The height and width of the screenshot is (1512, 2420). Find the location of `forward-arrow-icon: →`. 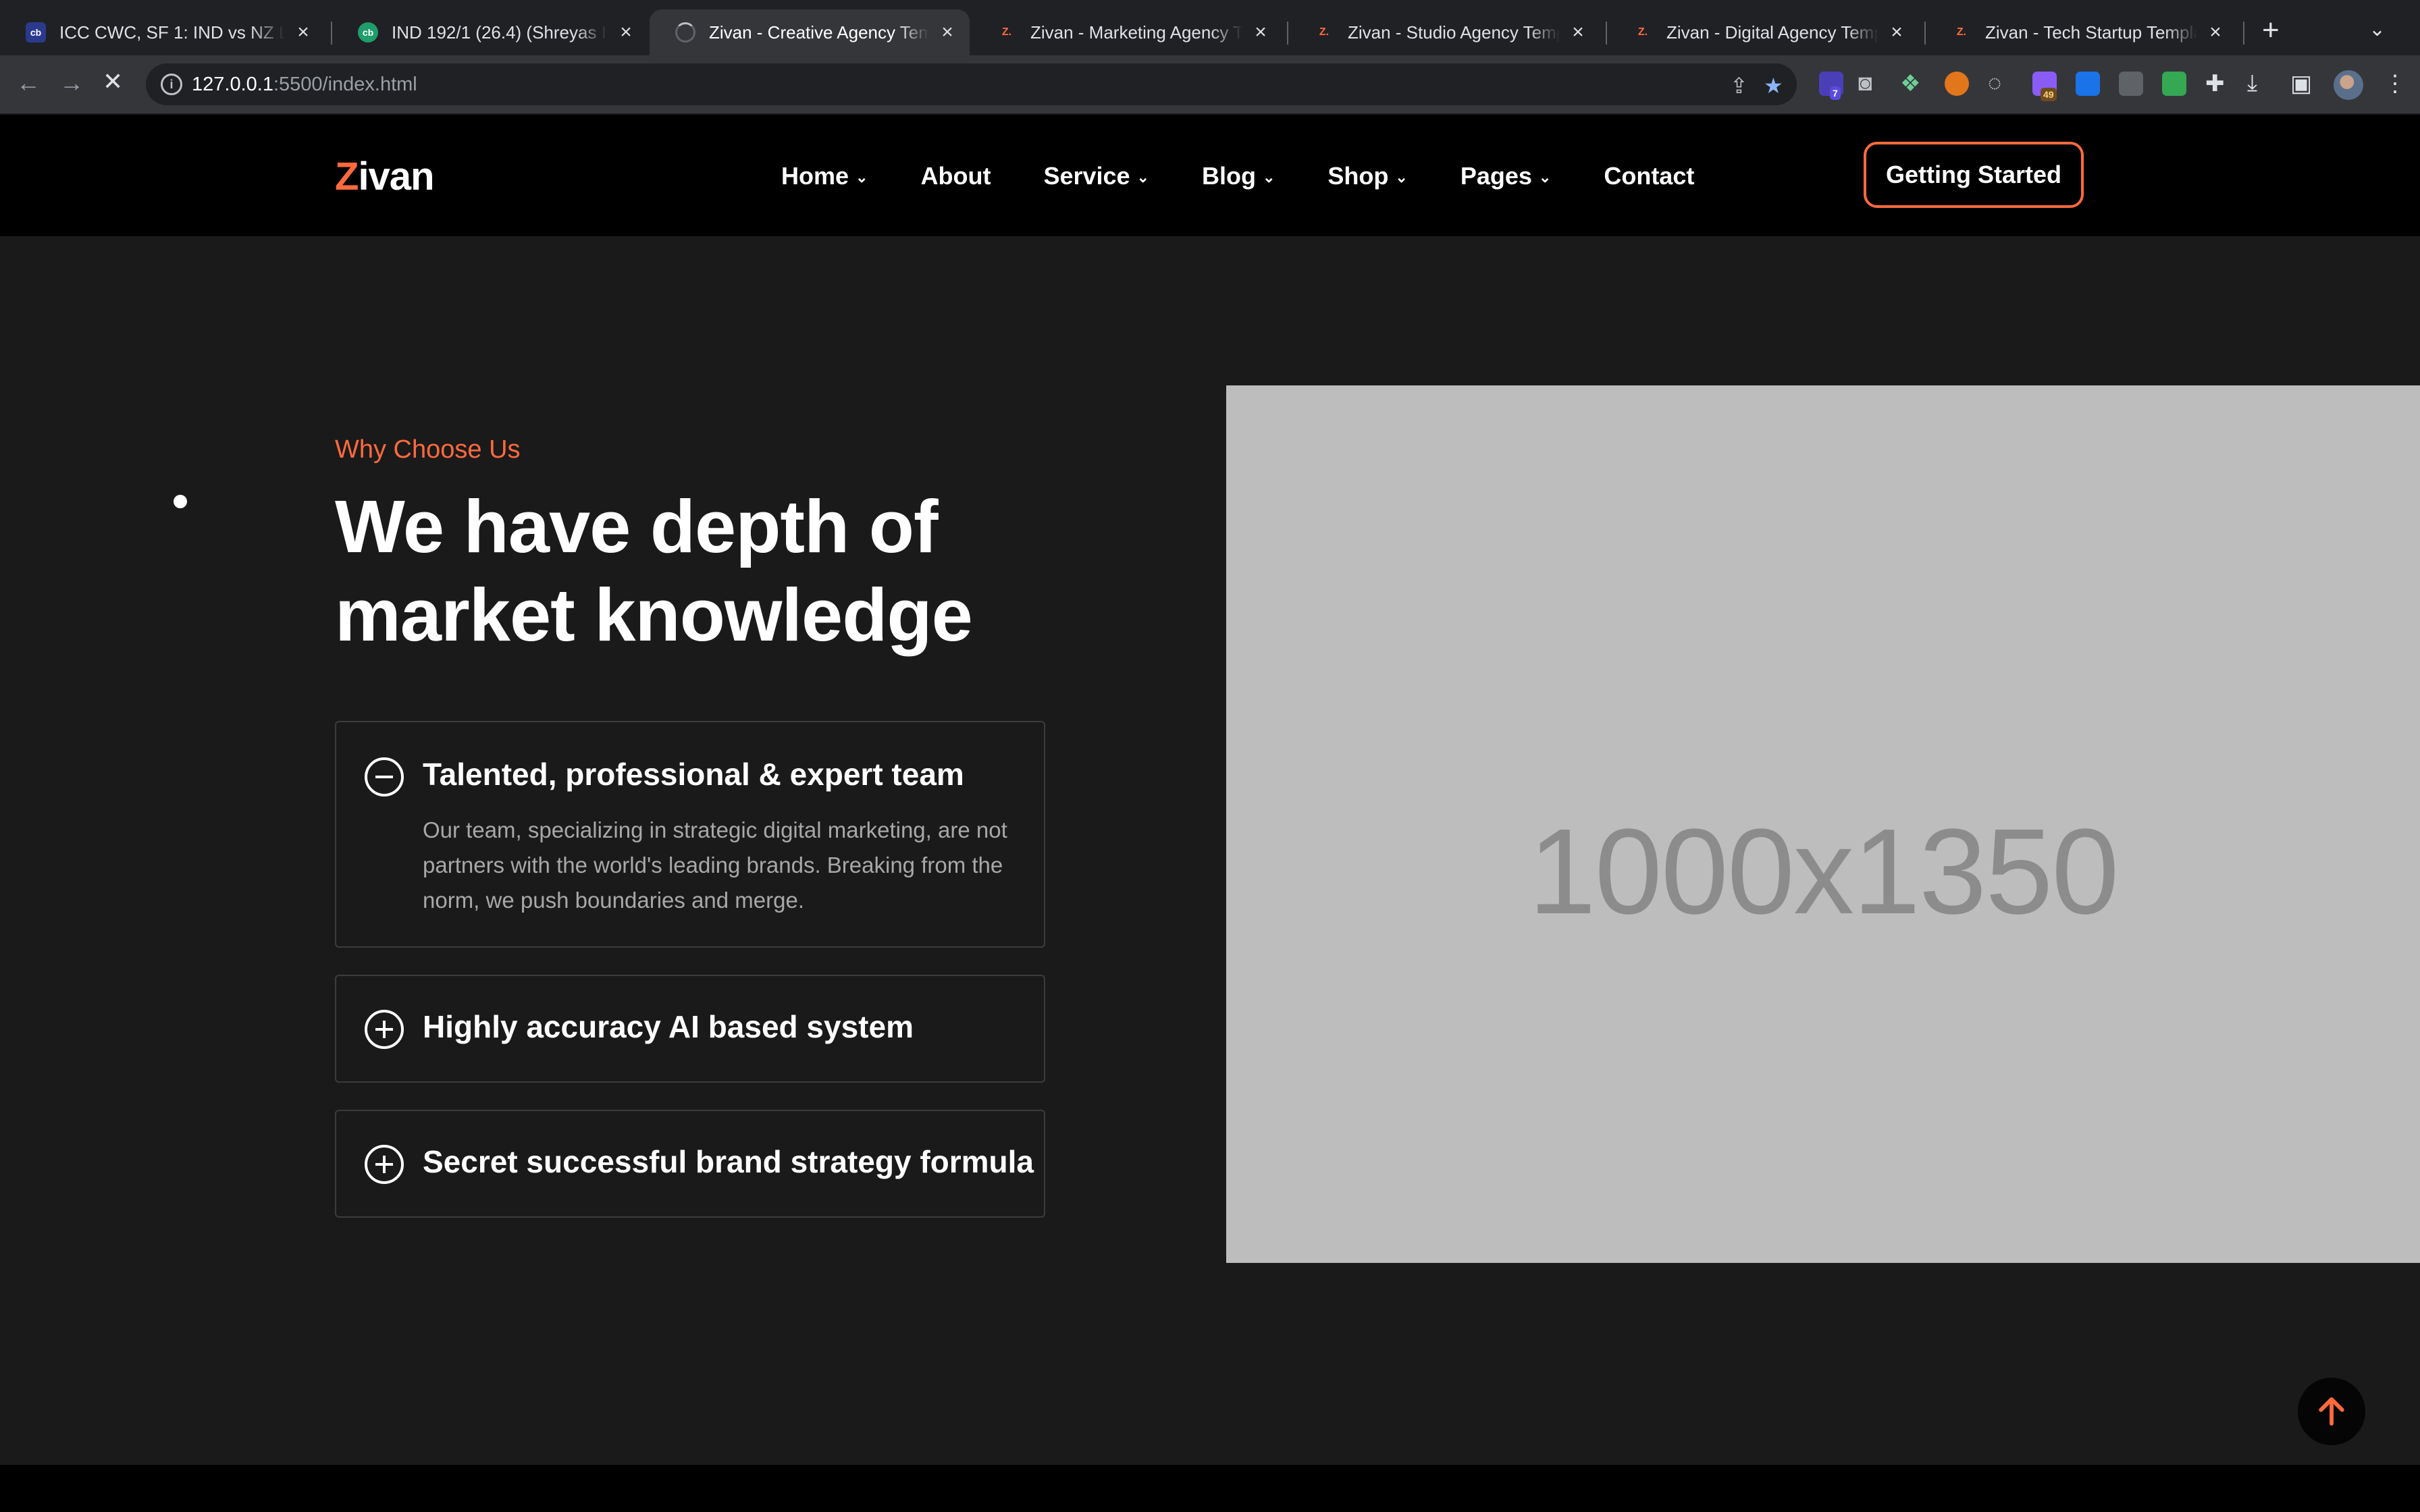

forward-arrow-icon: → is located at coordinates (71, 83).